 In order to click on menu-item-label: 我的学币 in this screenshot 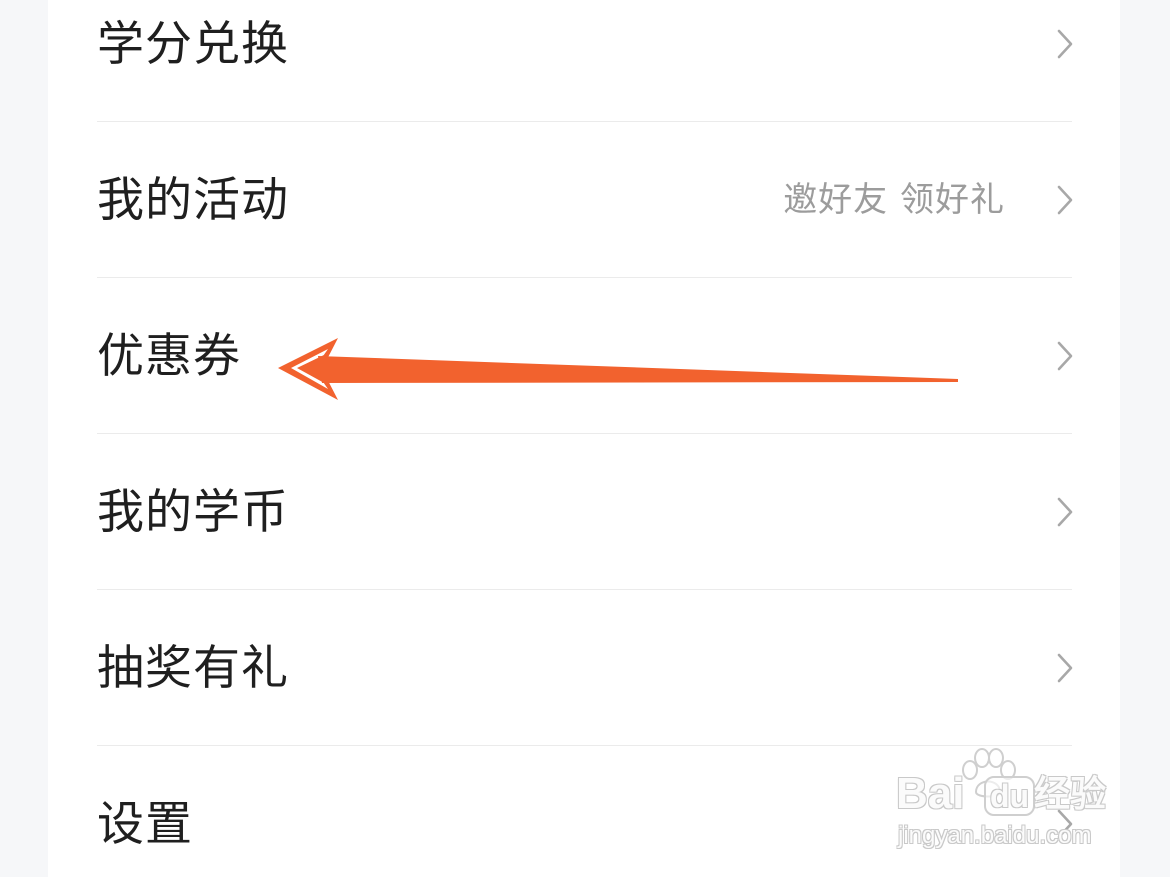, I will do `click(193, 512)`.